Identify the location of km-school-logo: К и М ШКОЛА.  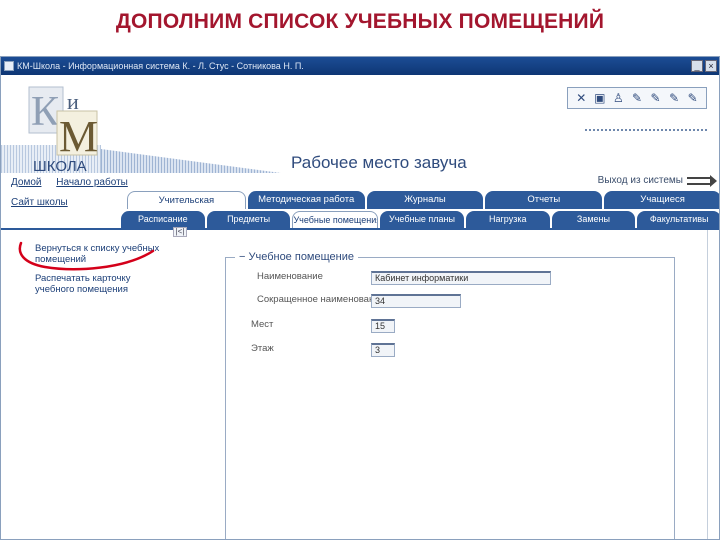
(63, 130).